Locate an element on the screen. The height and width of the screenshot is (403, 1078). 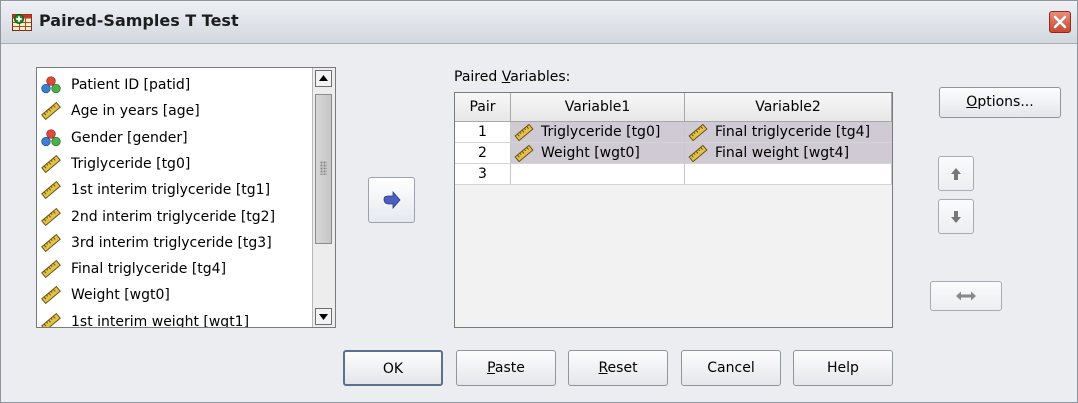
move-pair-down-button is located at coordinates (956, 216).